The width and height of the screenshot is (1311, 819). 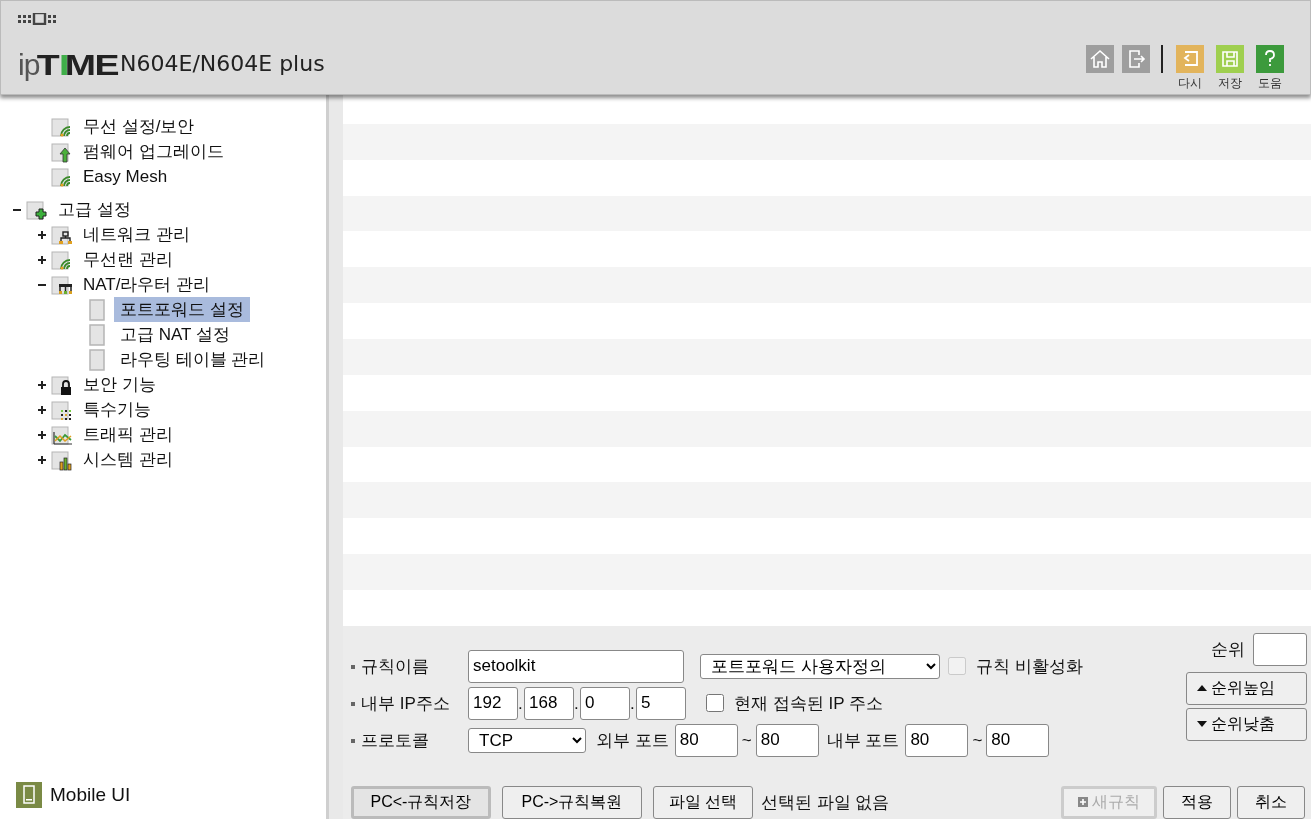 I want to click on help-icon, so click(x=1270, y=59).